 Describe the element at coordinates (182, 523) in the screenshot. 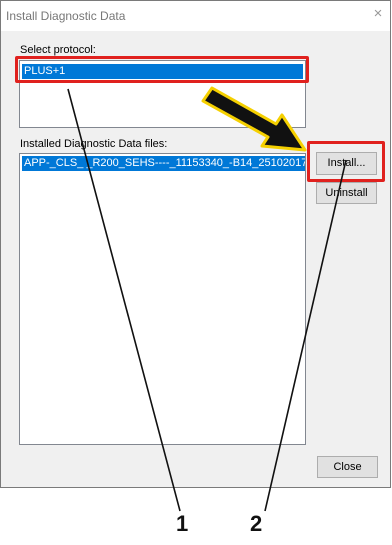

I see `callout-label-1: 1` at that location.